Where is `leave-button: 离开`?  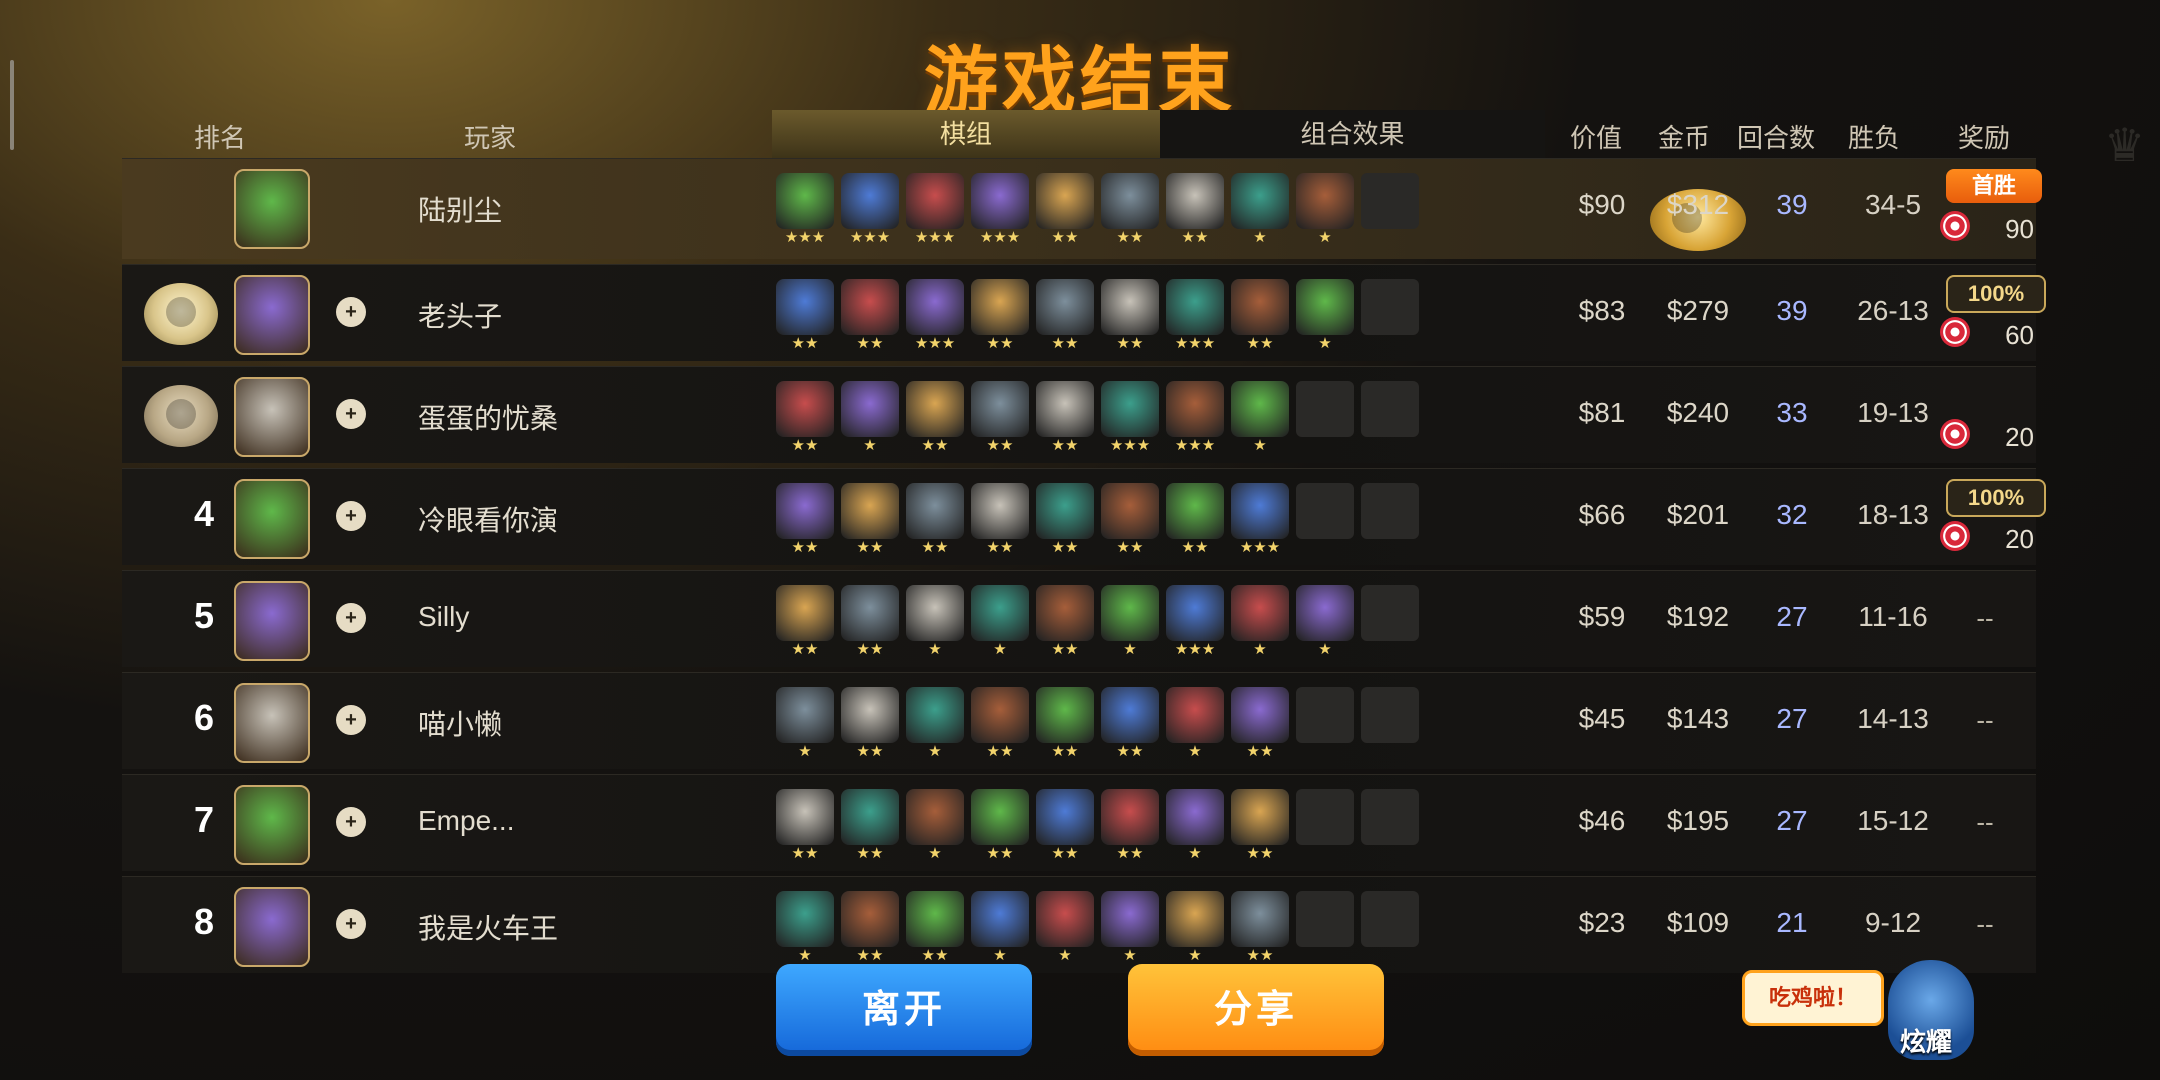
leave-button: 离开 is located at coordinates (904, 1010).